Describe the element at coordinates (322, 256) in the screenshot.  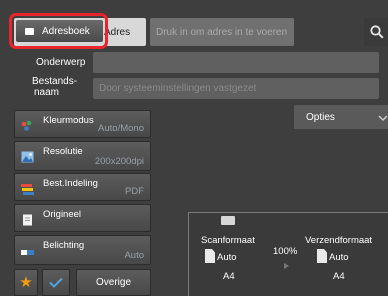
I see `send-page-icon` at that location.